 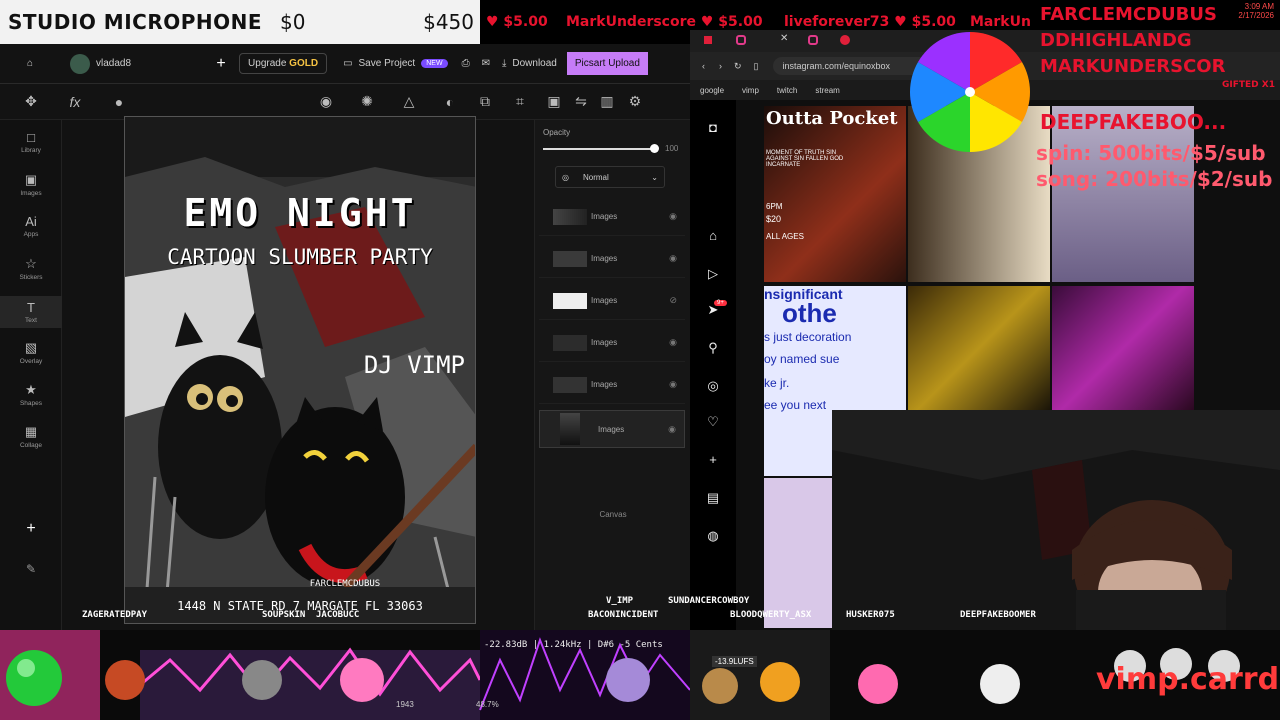 I want to click on effects-icon: ●, so click(x=119, y=102).